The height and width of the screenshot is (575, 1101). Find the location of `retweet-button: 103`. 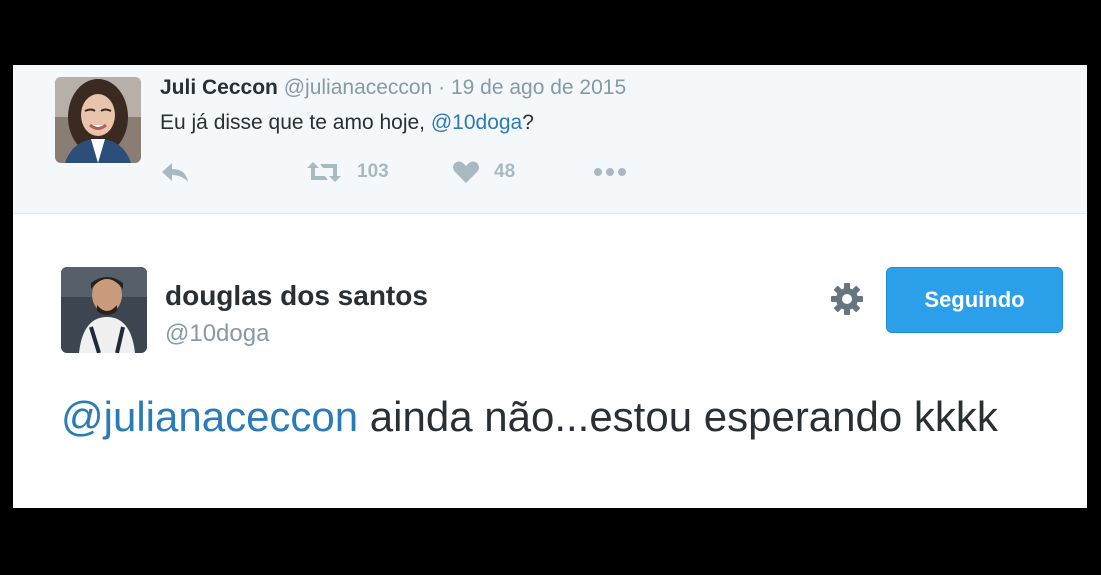

retweet-button: 103 is located at coordinates (347, 172).